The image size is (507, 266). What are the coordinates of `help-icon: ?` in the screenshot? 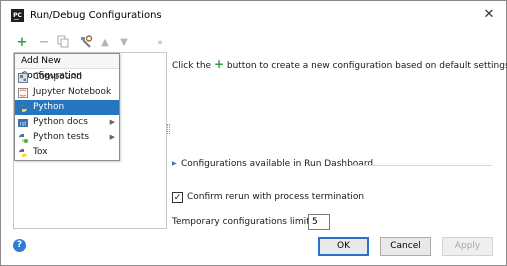 It's located at (19, 245).